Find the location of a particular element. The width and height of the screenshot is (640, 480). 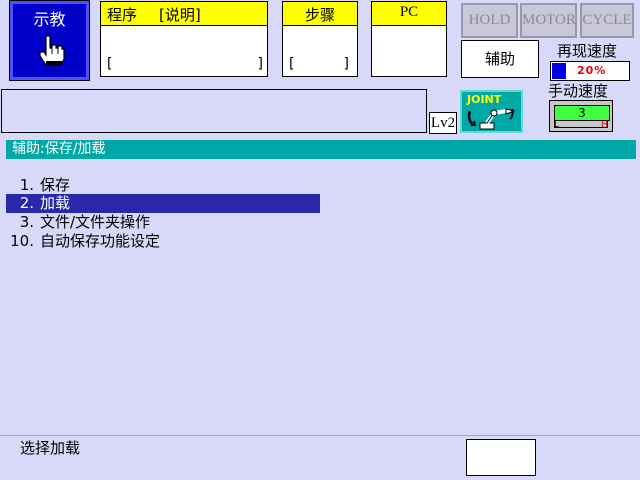

replay-speed-value: 20% is located at coordinates (592, 70).